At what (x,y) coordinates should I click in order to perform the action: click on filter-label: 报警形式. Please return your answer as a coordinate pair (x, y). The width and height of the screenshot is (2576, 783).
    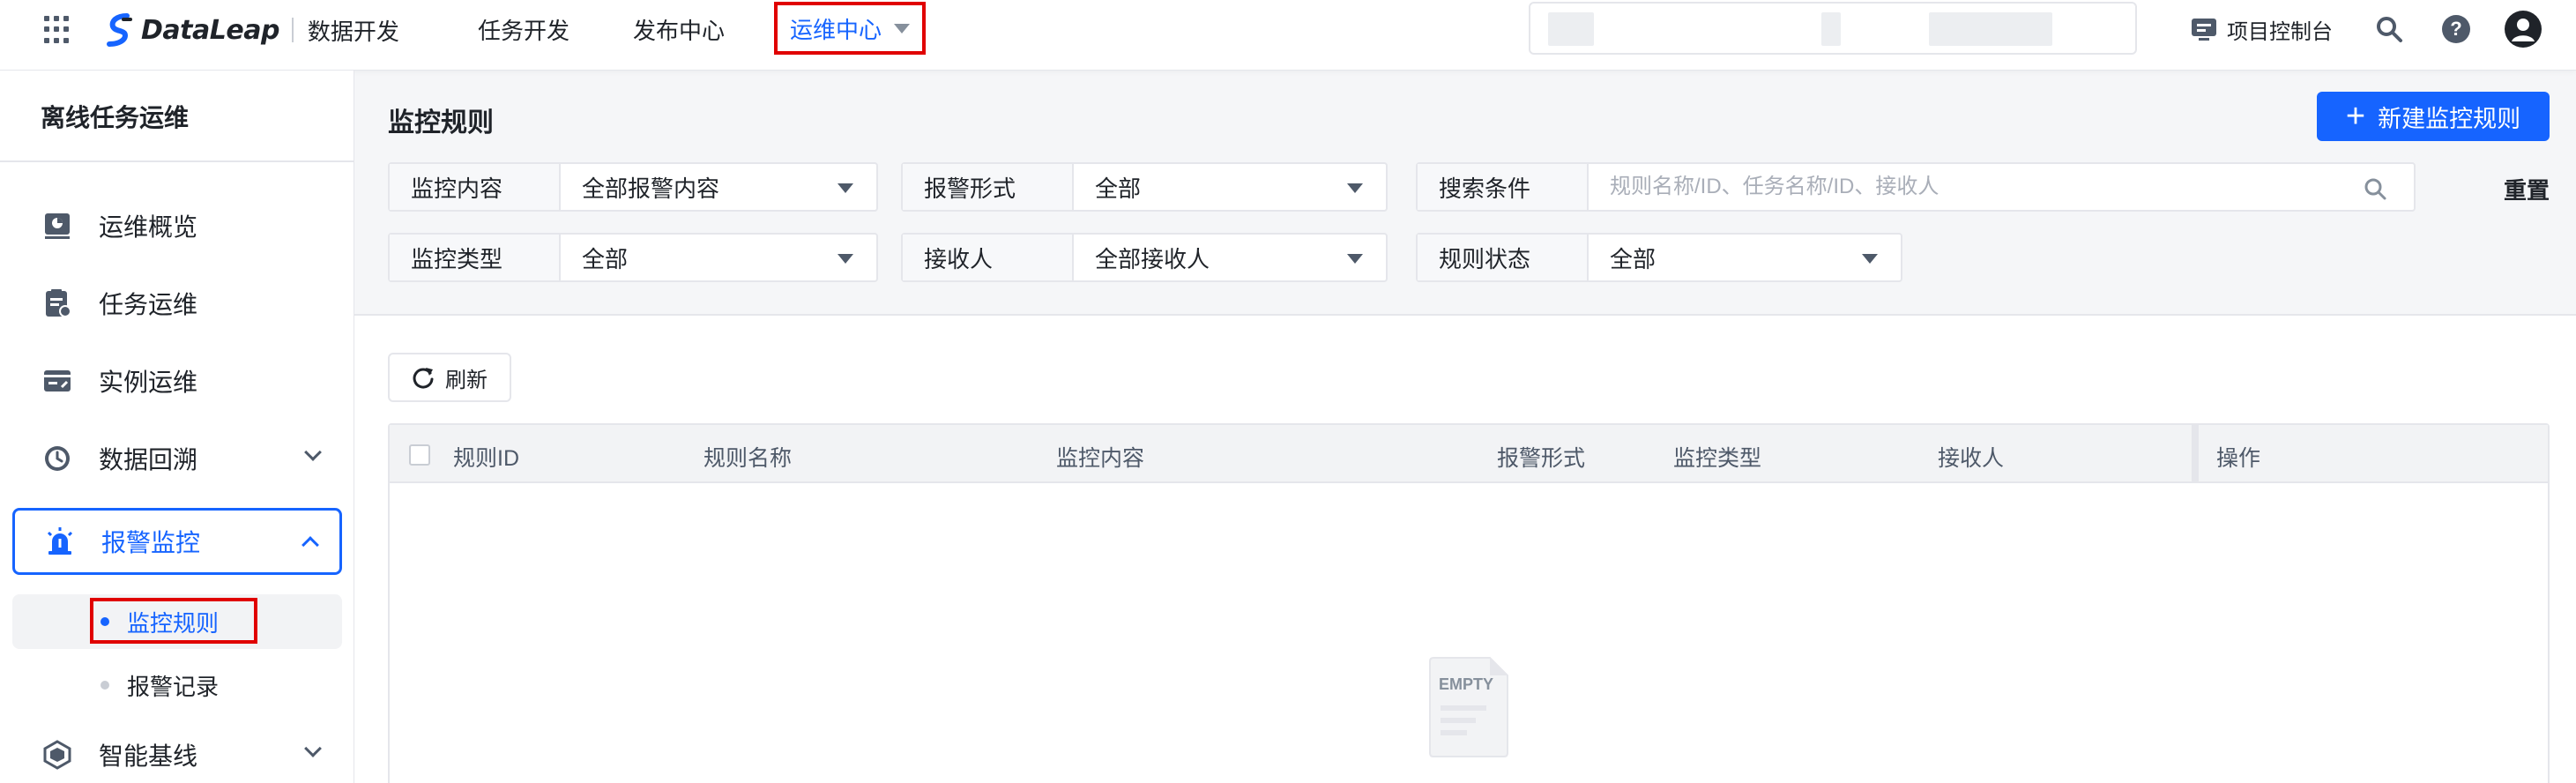
    Looking at the image, I should click on (989, 187).